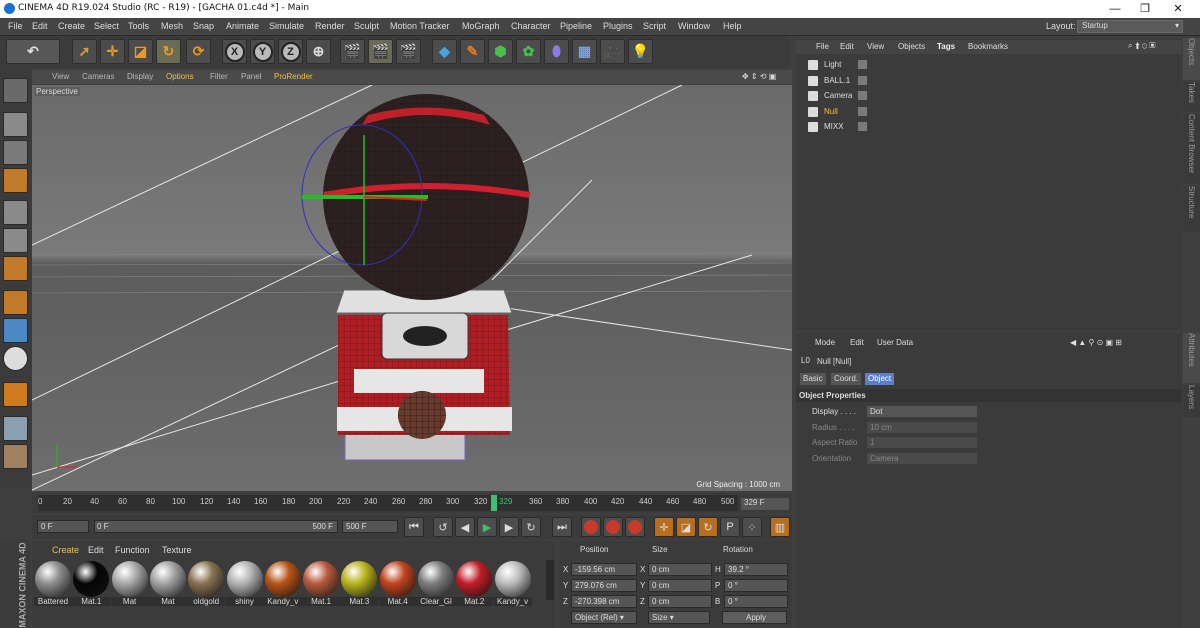  What do you see at coordinates (352, 51) in the screenshot?
I see `render-view-icon: 🎬` at bounding box center [352, 51].